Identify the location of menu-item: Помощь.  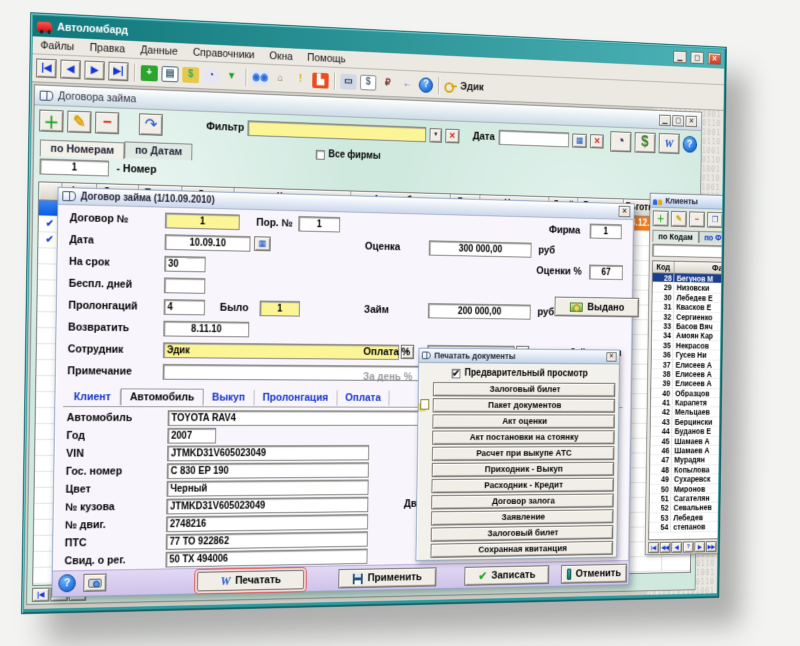
(326, 58).